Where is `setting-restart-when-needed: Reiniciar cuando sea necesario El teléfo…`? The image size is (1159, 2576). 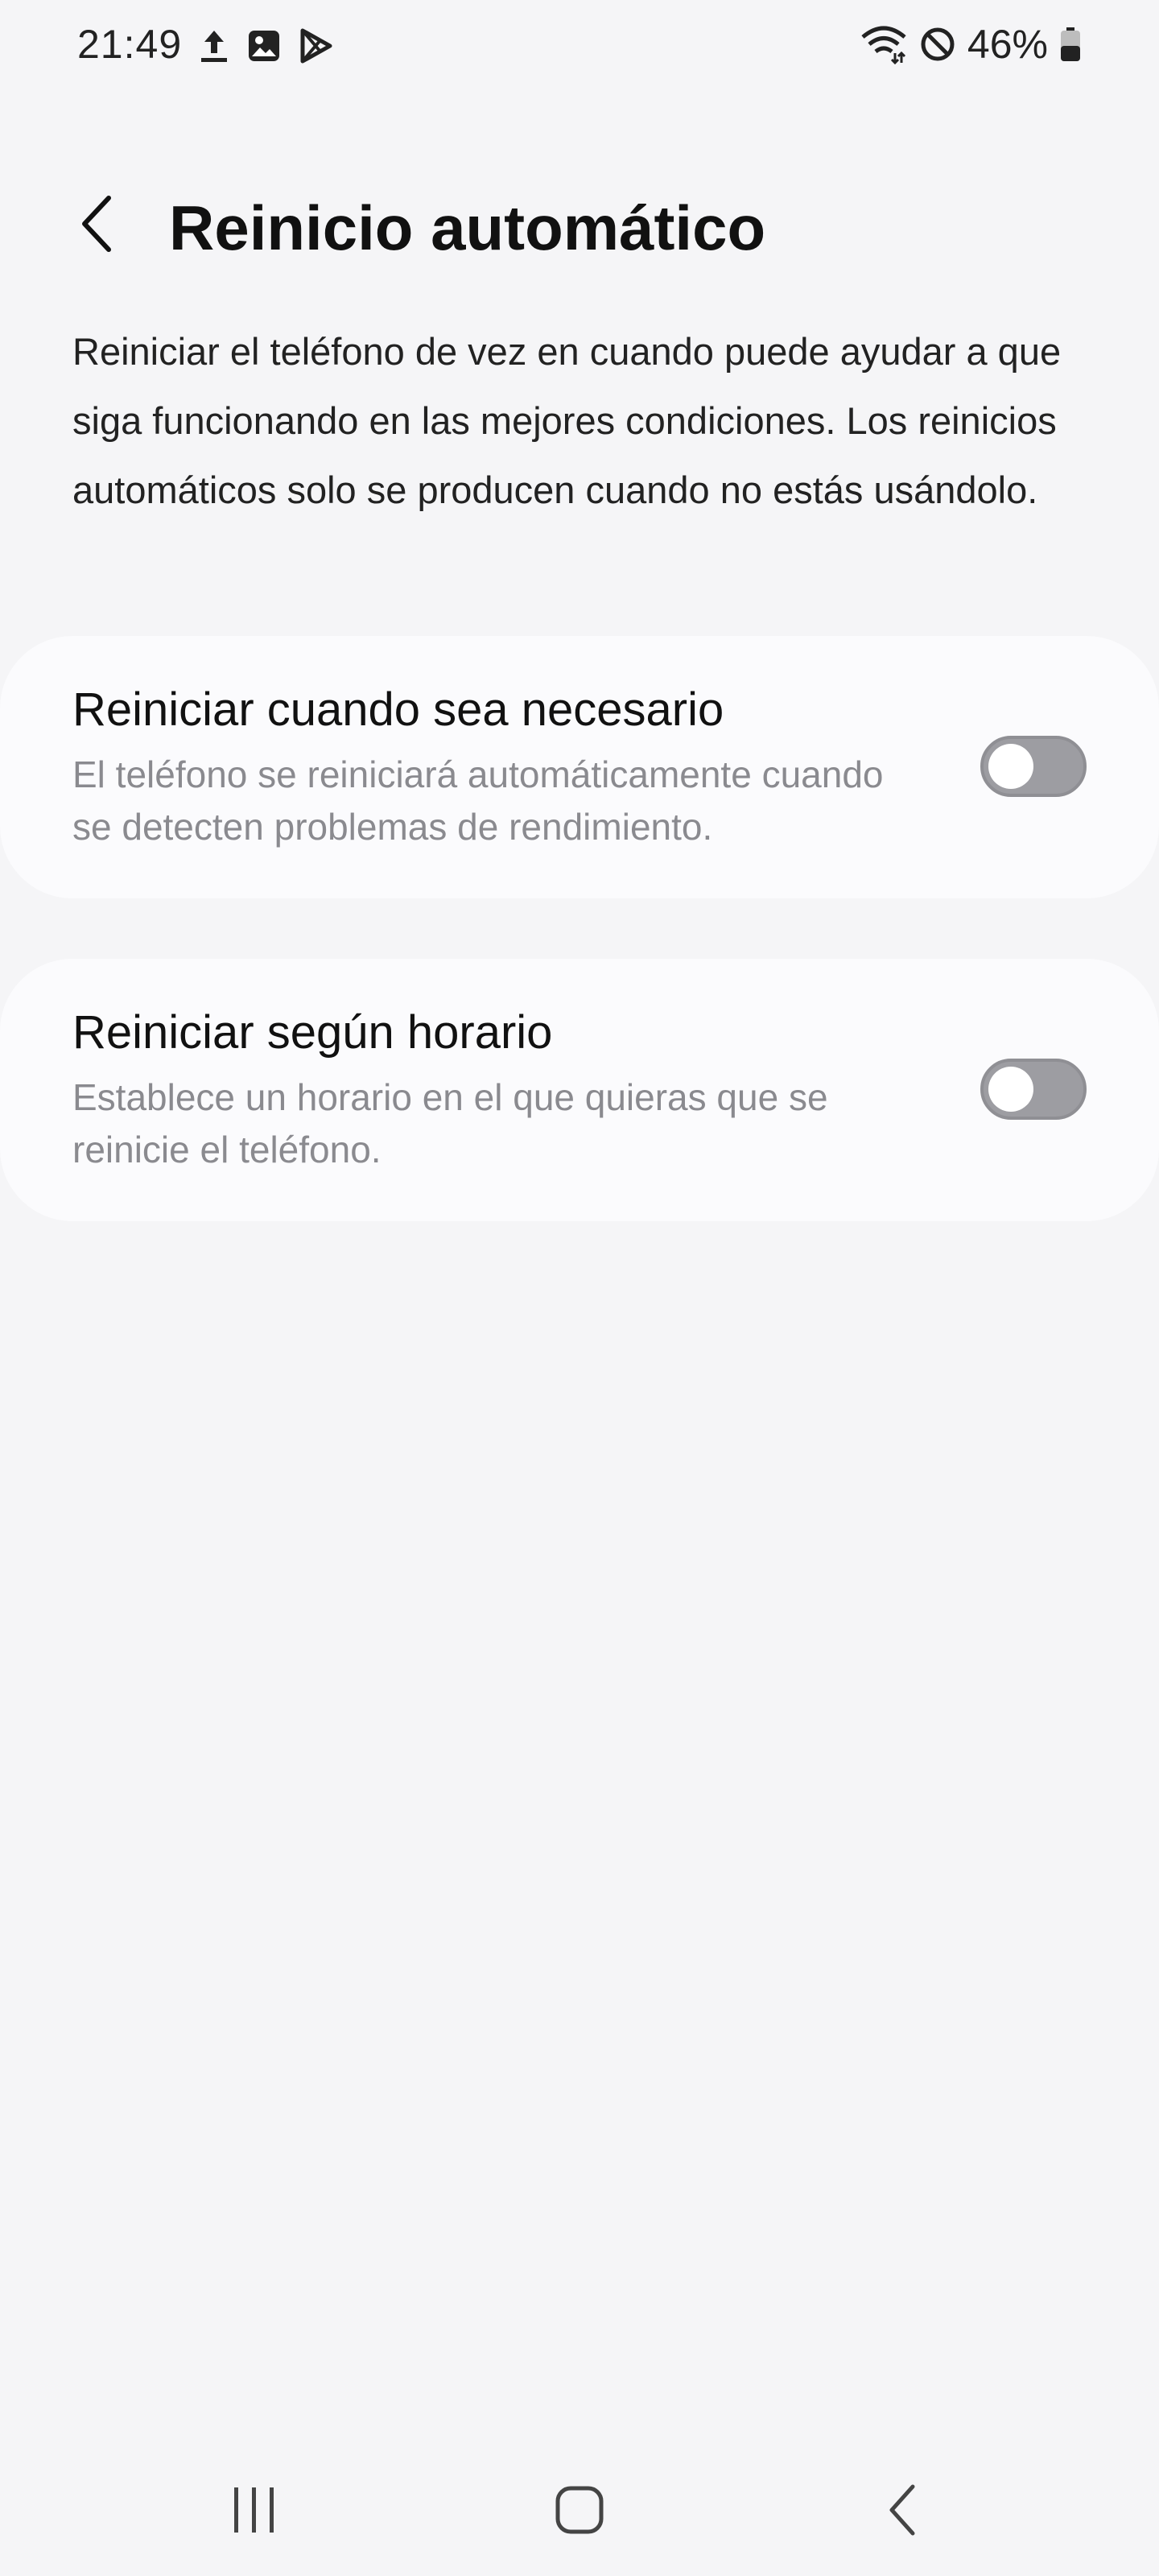 setting-restart-when-needed: Reiniciar cuando sea necesario El teléfo… is located at coordinates (579, 767).